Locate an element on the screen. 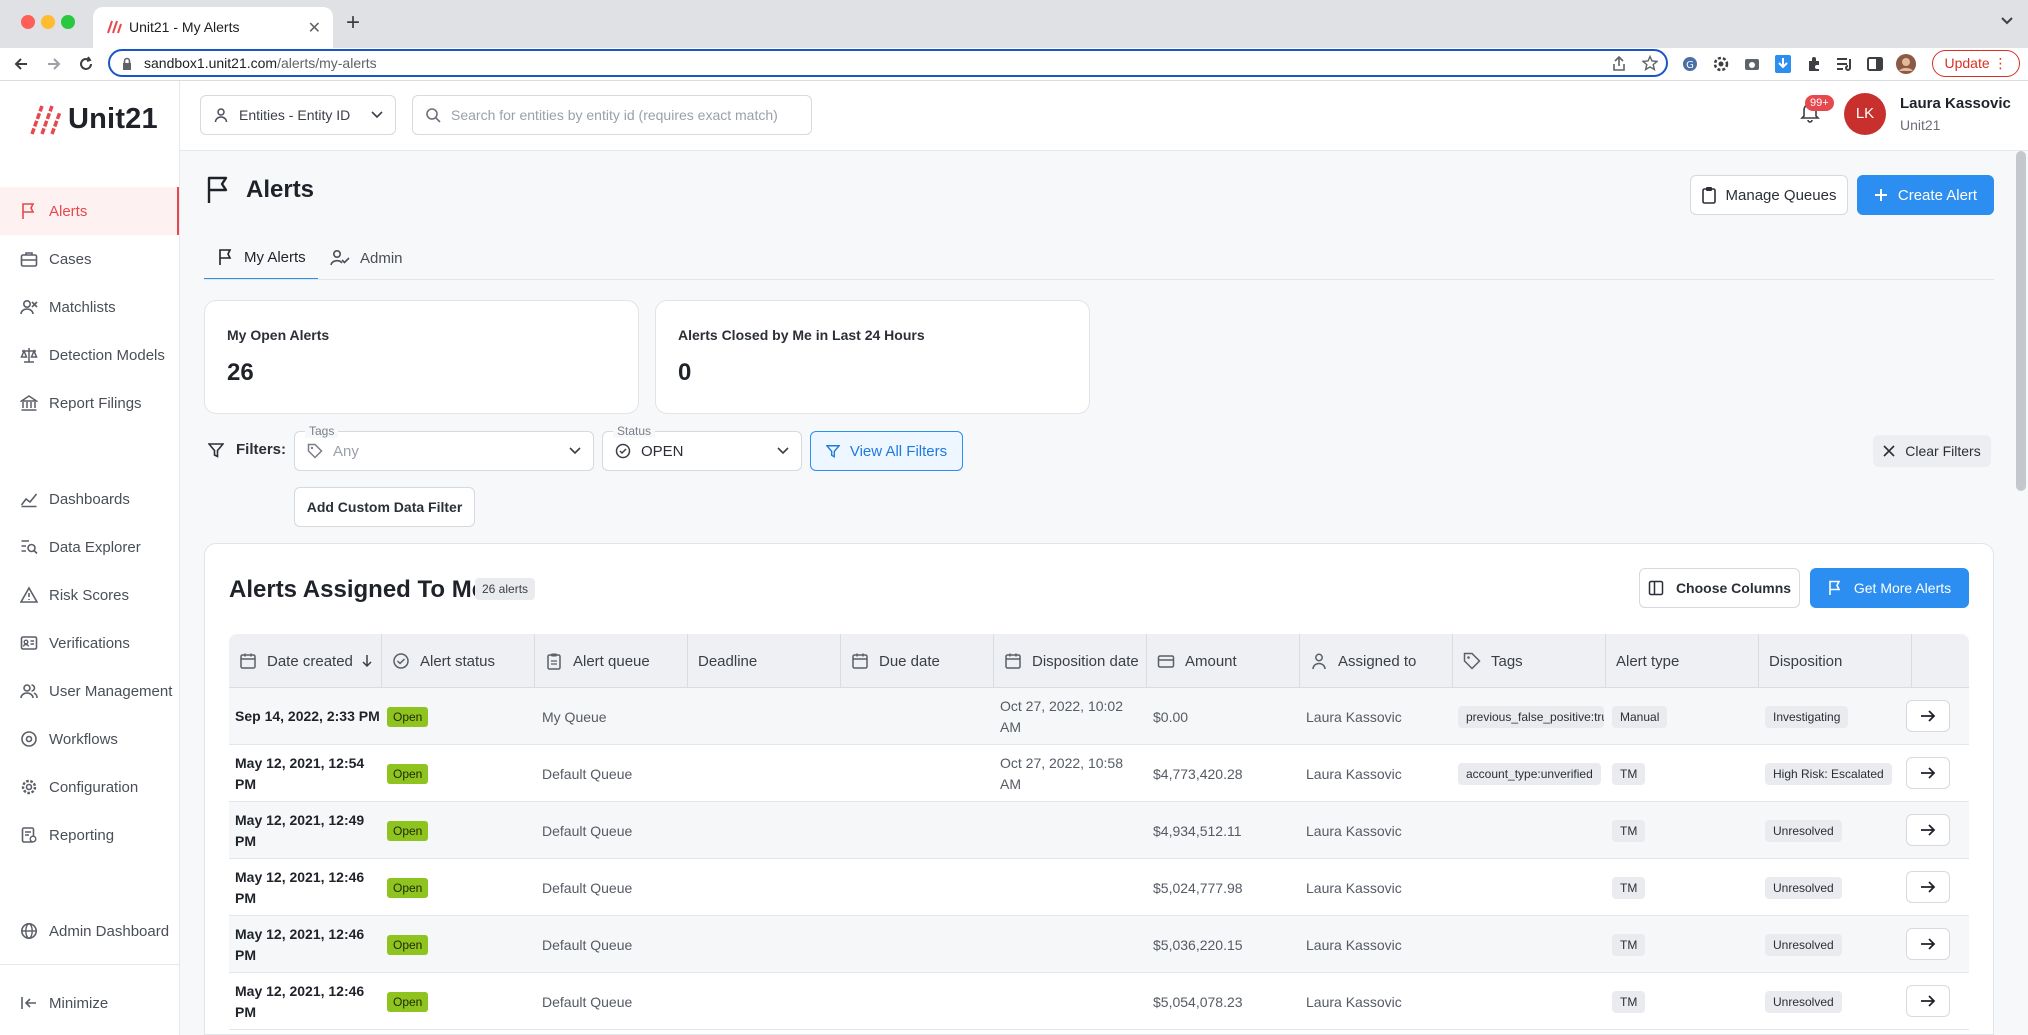 Image resolution: width=2028 pixels, height=1035 pixels. reading-list-icon is located at coordinates (1845, 64).